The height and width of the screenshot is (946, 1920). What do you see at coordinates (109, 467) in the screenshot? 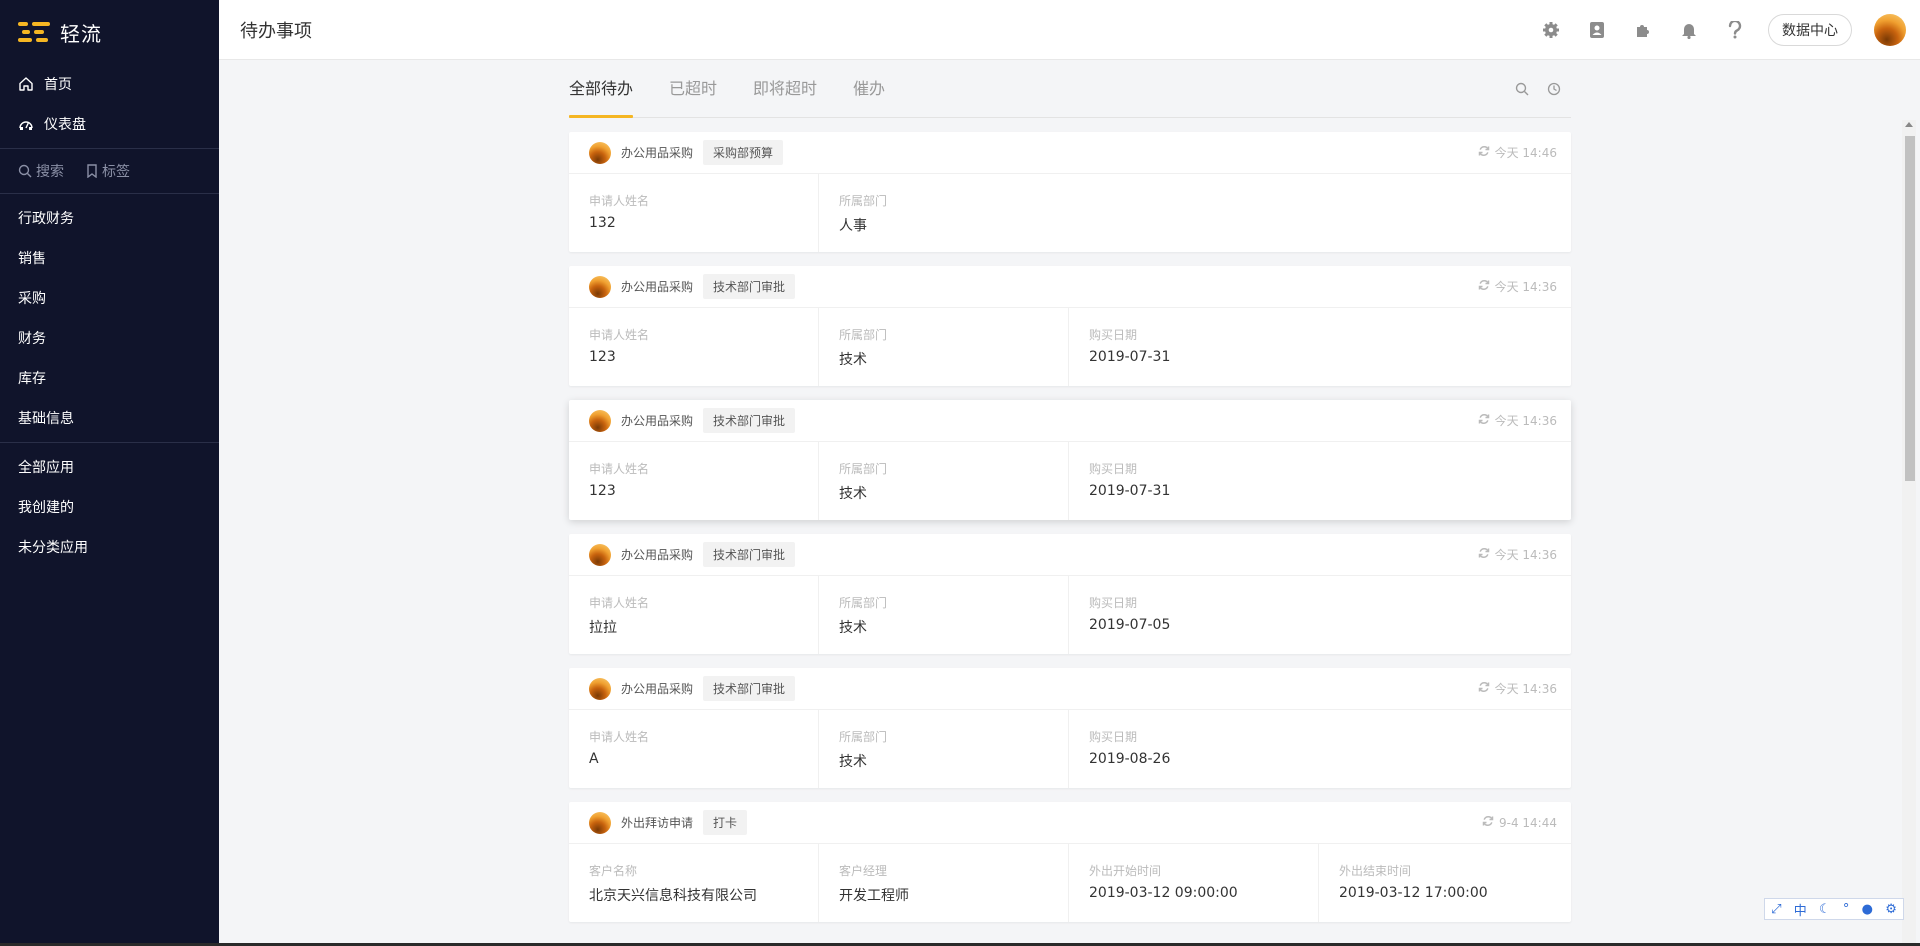
I see `sidebar-item-all-apps: 全部应用` at bounding box center [109, 467].